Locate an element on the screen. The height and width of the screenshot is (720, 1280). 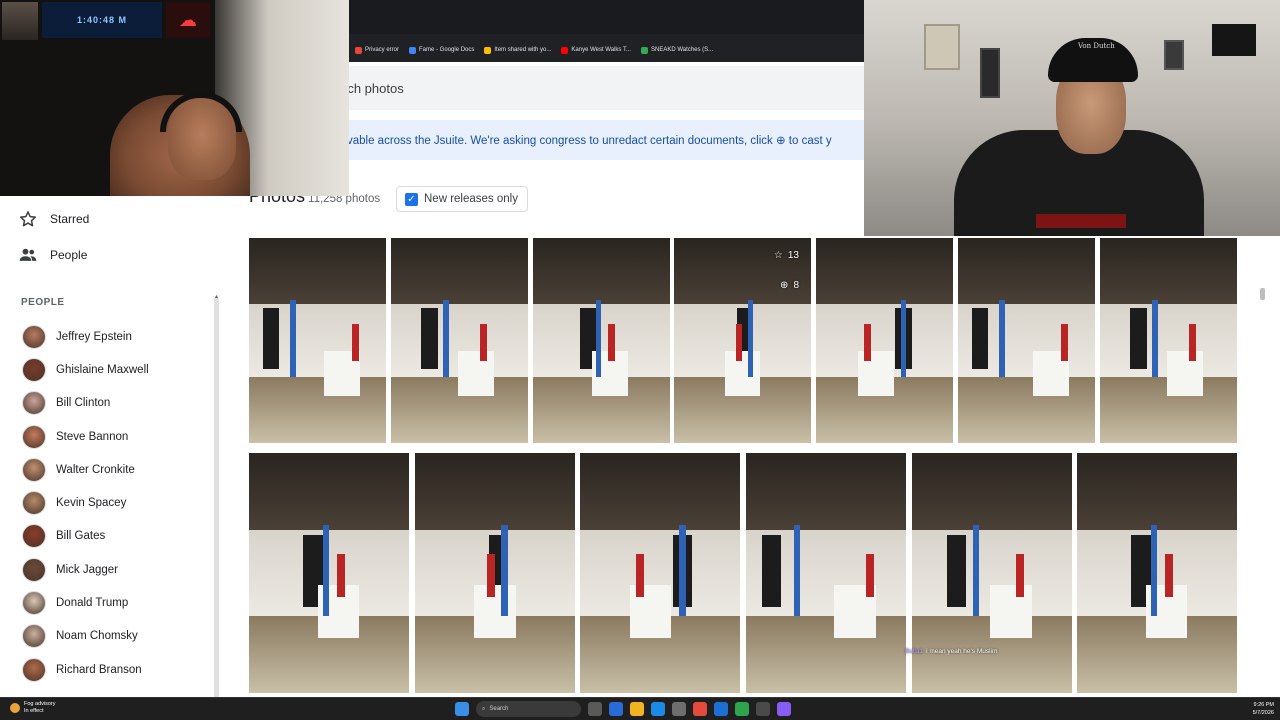
person-item: Mick Jagger is located at coordinates (117, 569).